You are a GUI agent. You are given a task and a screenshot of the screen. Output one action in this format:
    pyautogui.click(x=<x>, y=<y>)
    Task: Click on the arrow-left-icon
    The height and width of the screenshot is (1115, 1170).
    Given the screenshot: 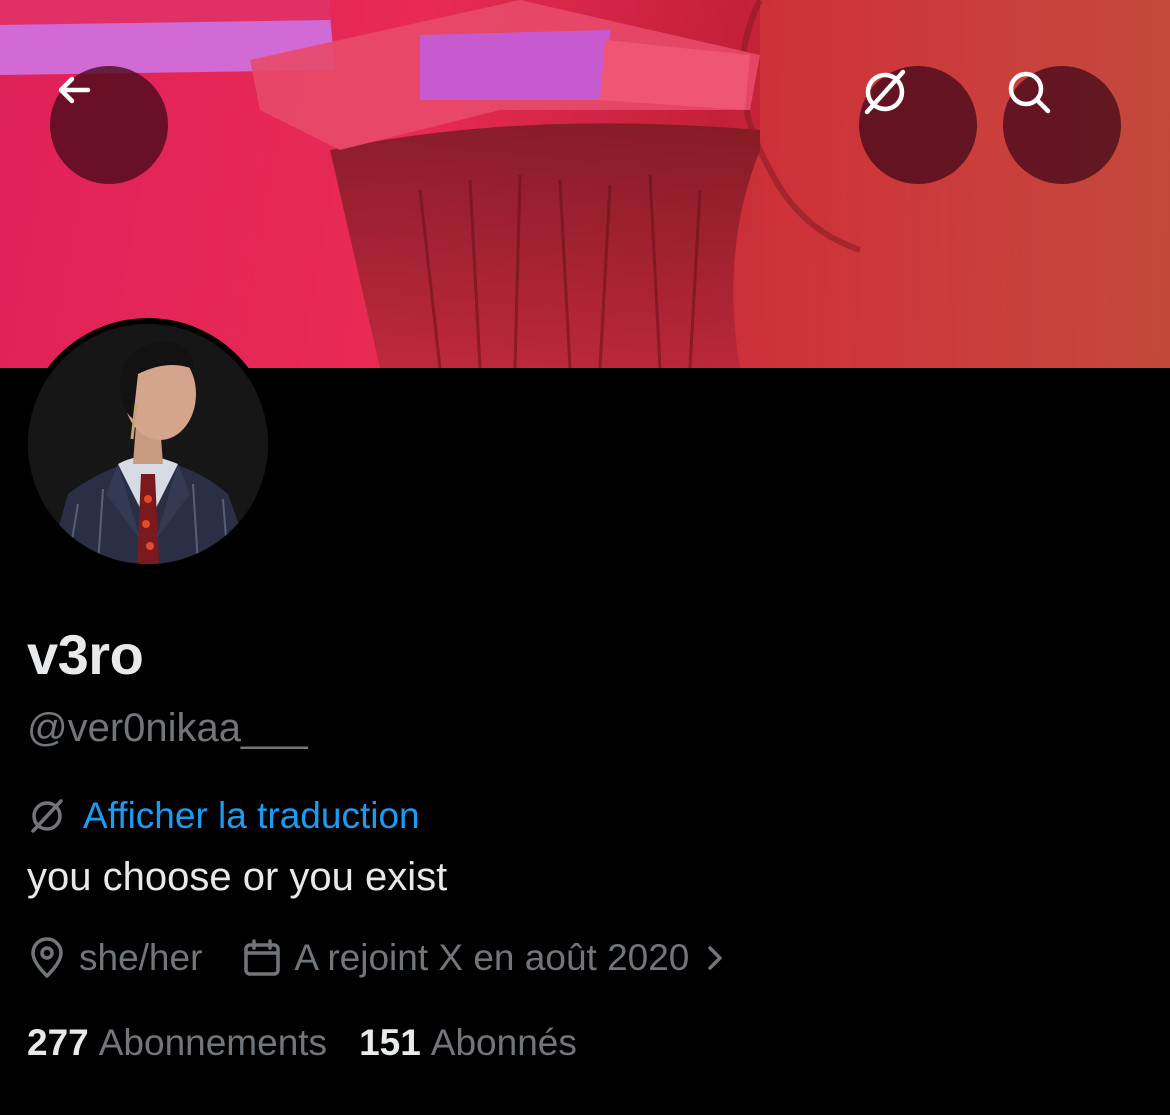 What is the action you would take?
    pyautogui.click(x=74, y=90)
    